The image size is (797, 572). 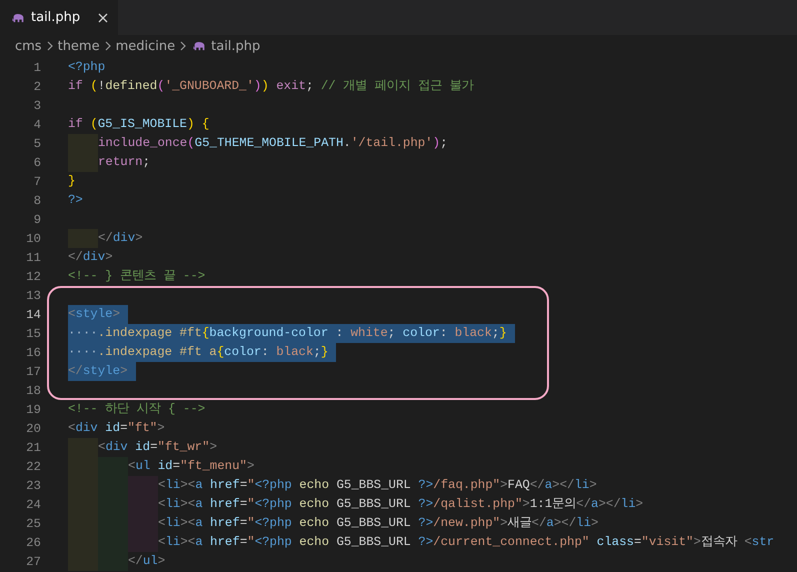 What do you see at coordinates (33, 257) in the screenshot?
I see `line-number: 11` at bounding box center [33, 257].